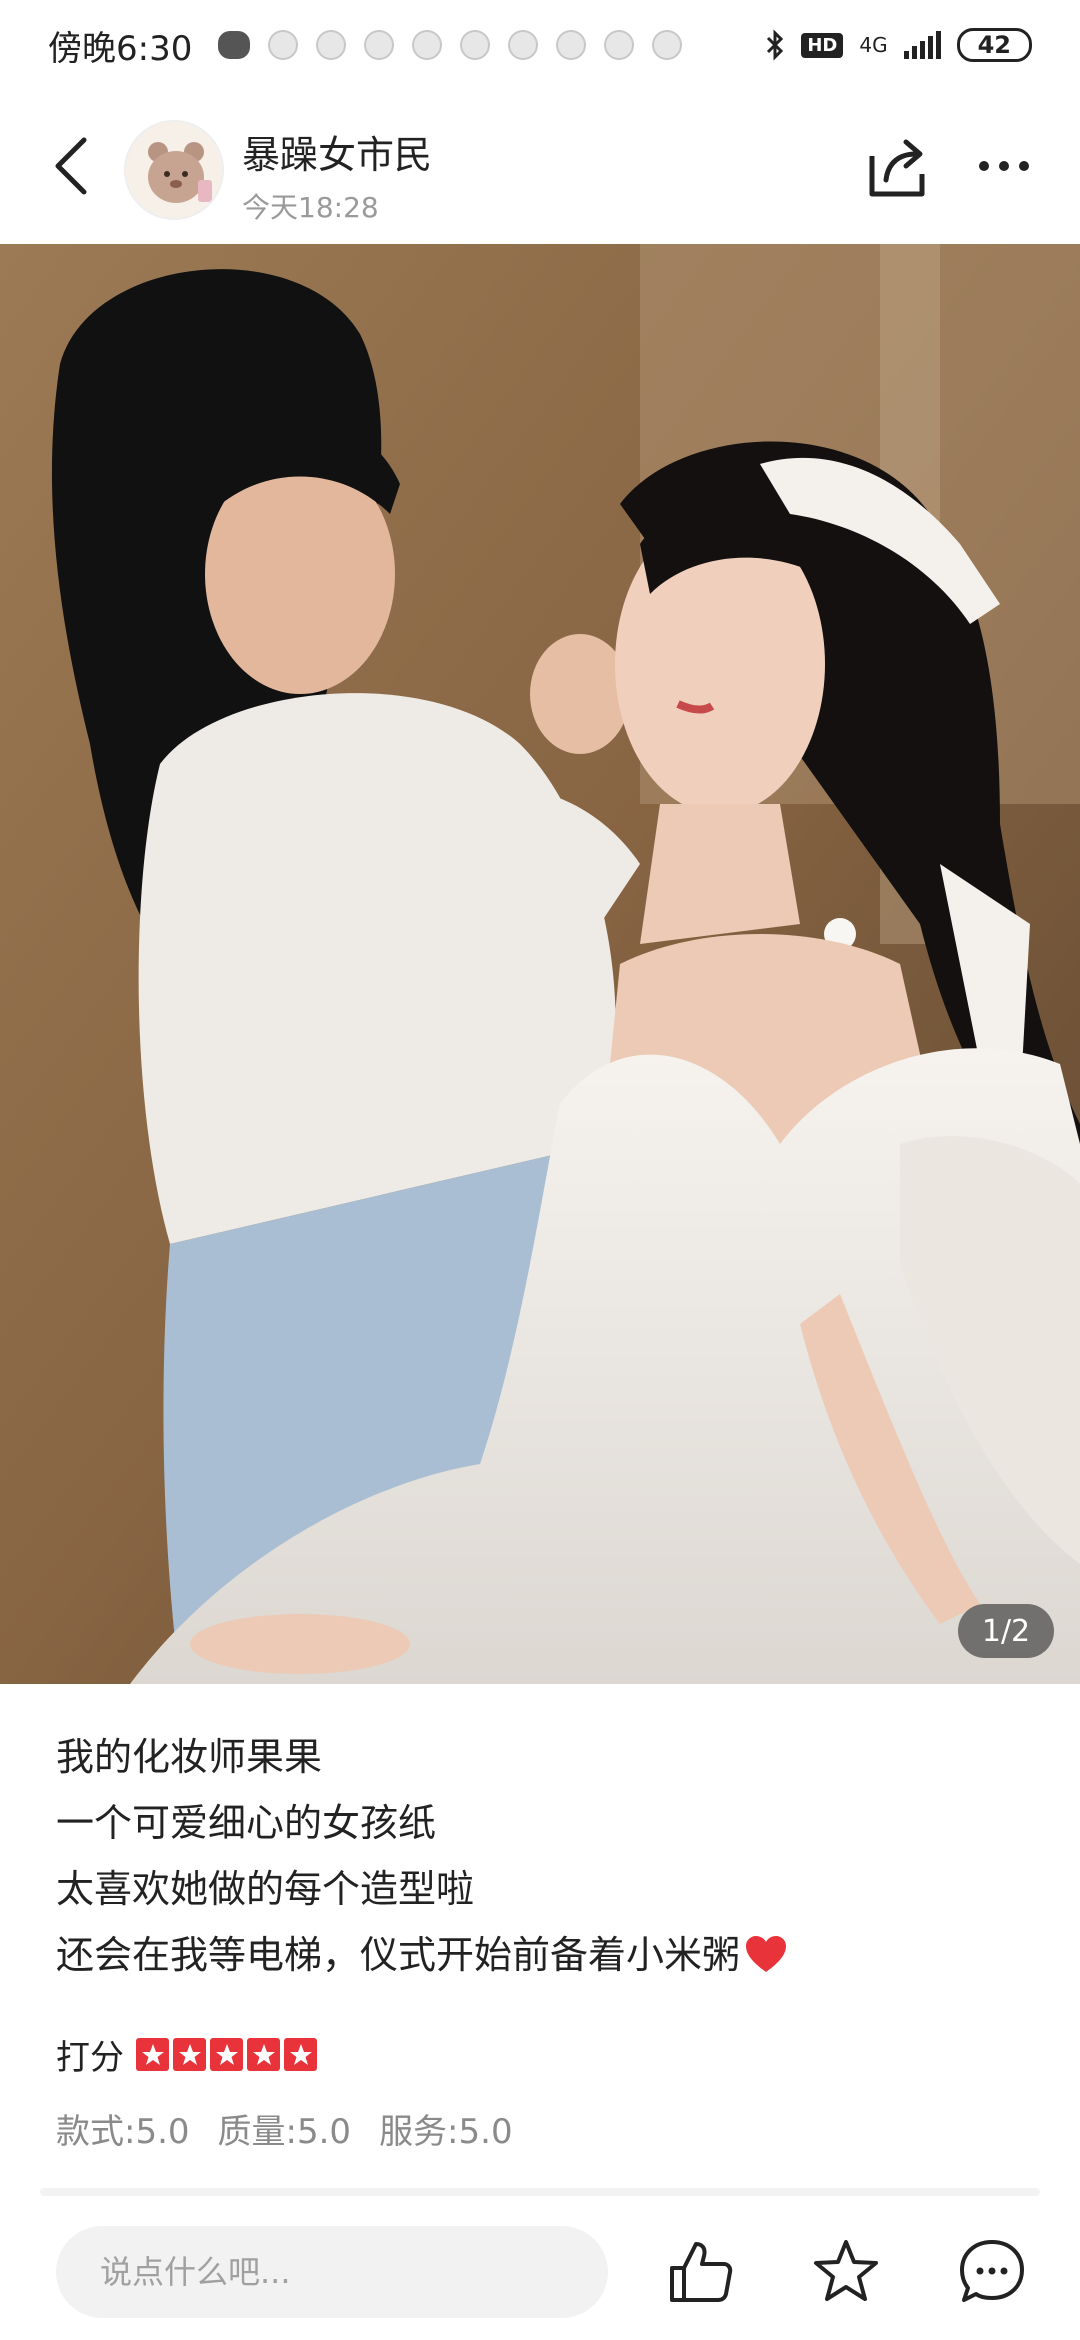 The image size is (1080, 2340). I want to click on signal-icon, so click(922, 45).